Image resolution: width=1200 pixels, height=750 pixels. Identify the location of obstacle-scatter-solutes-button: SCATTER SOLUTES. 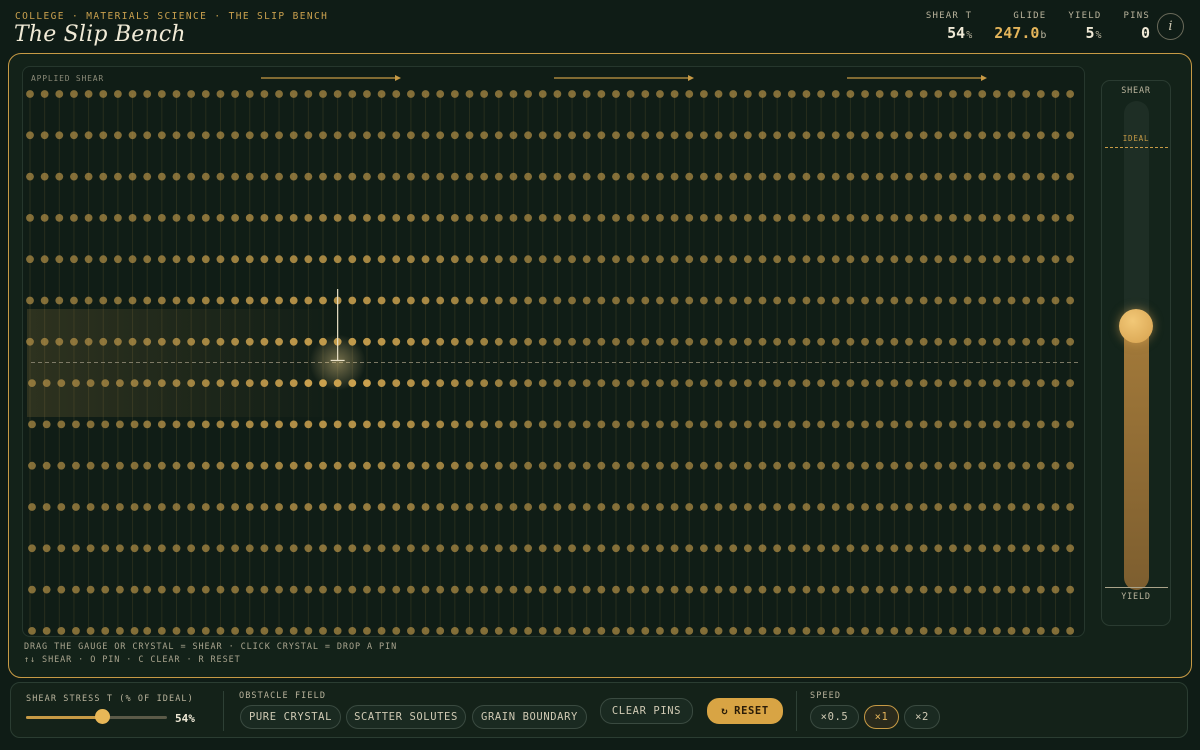
(406, 717).